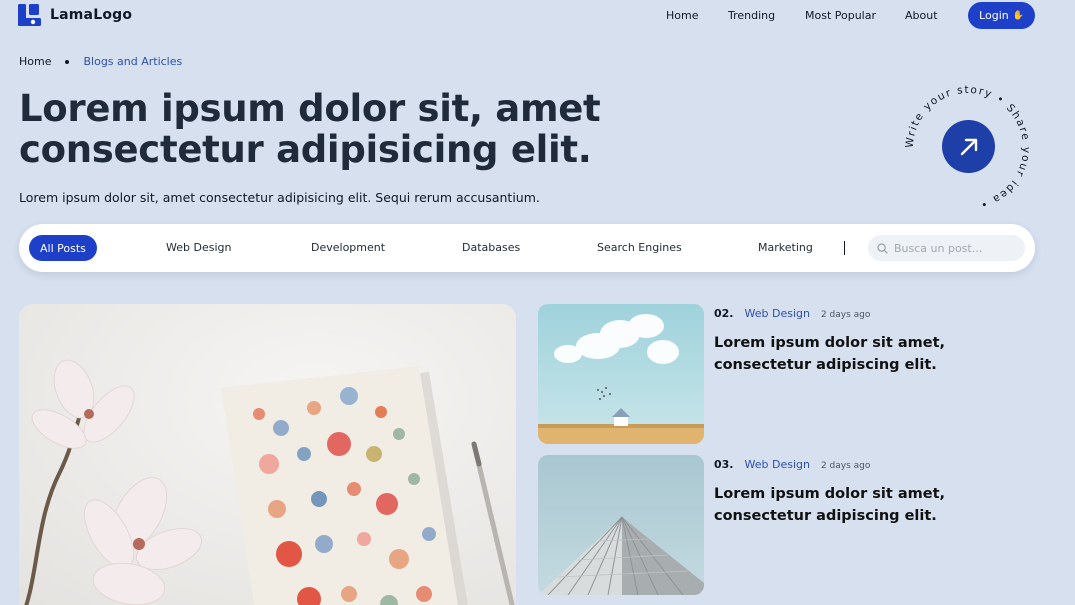  Describe the element at coordinates (682, 15) in the screenshot. I see `nav-link-home: Home` at that location.